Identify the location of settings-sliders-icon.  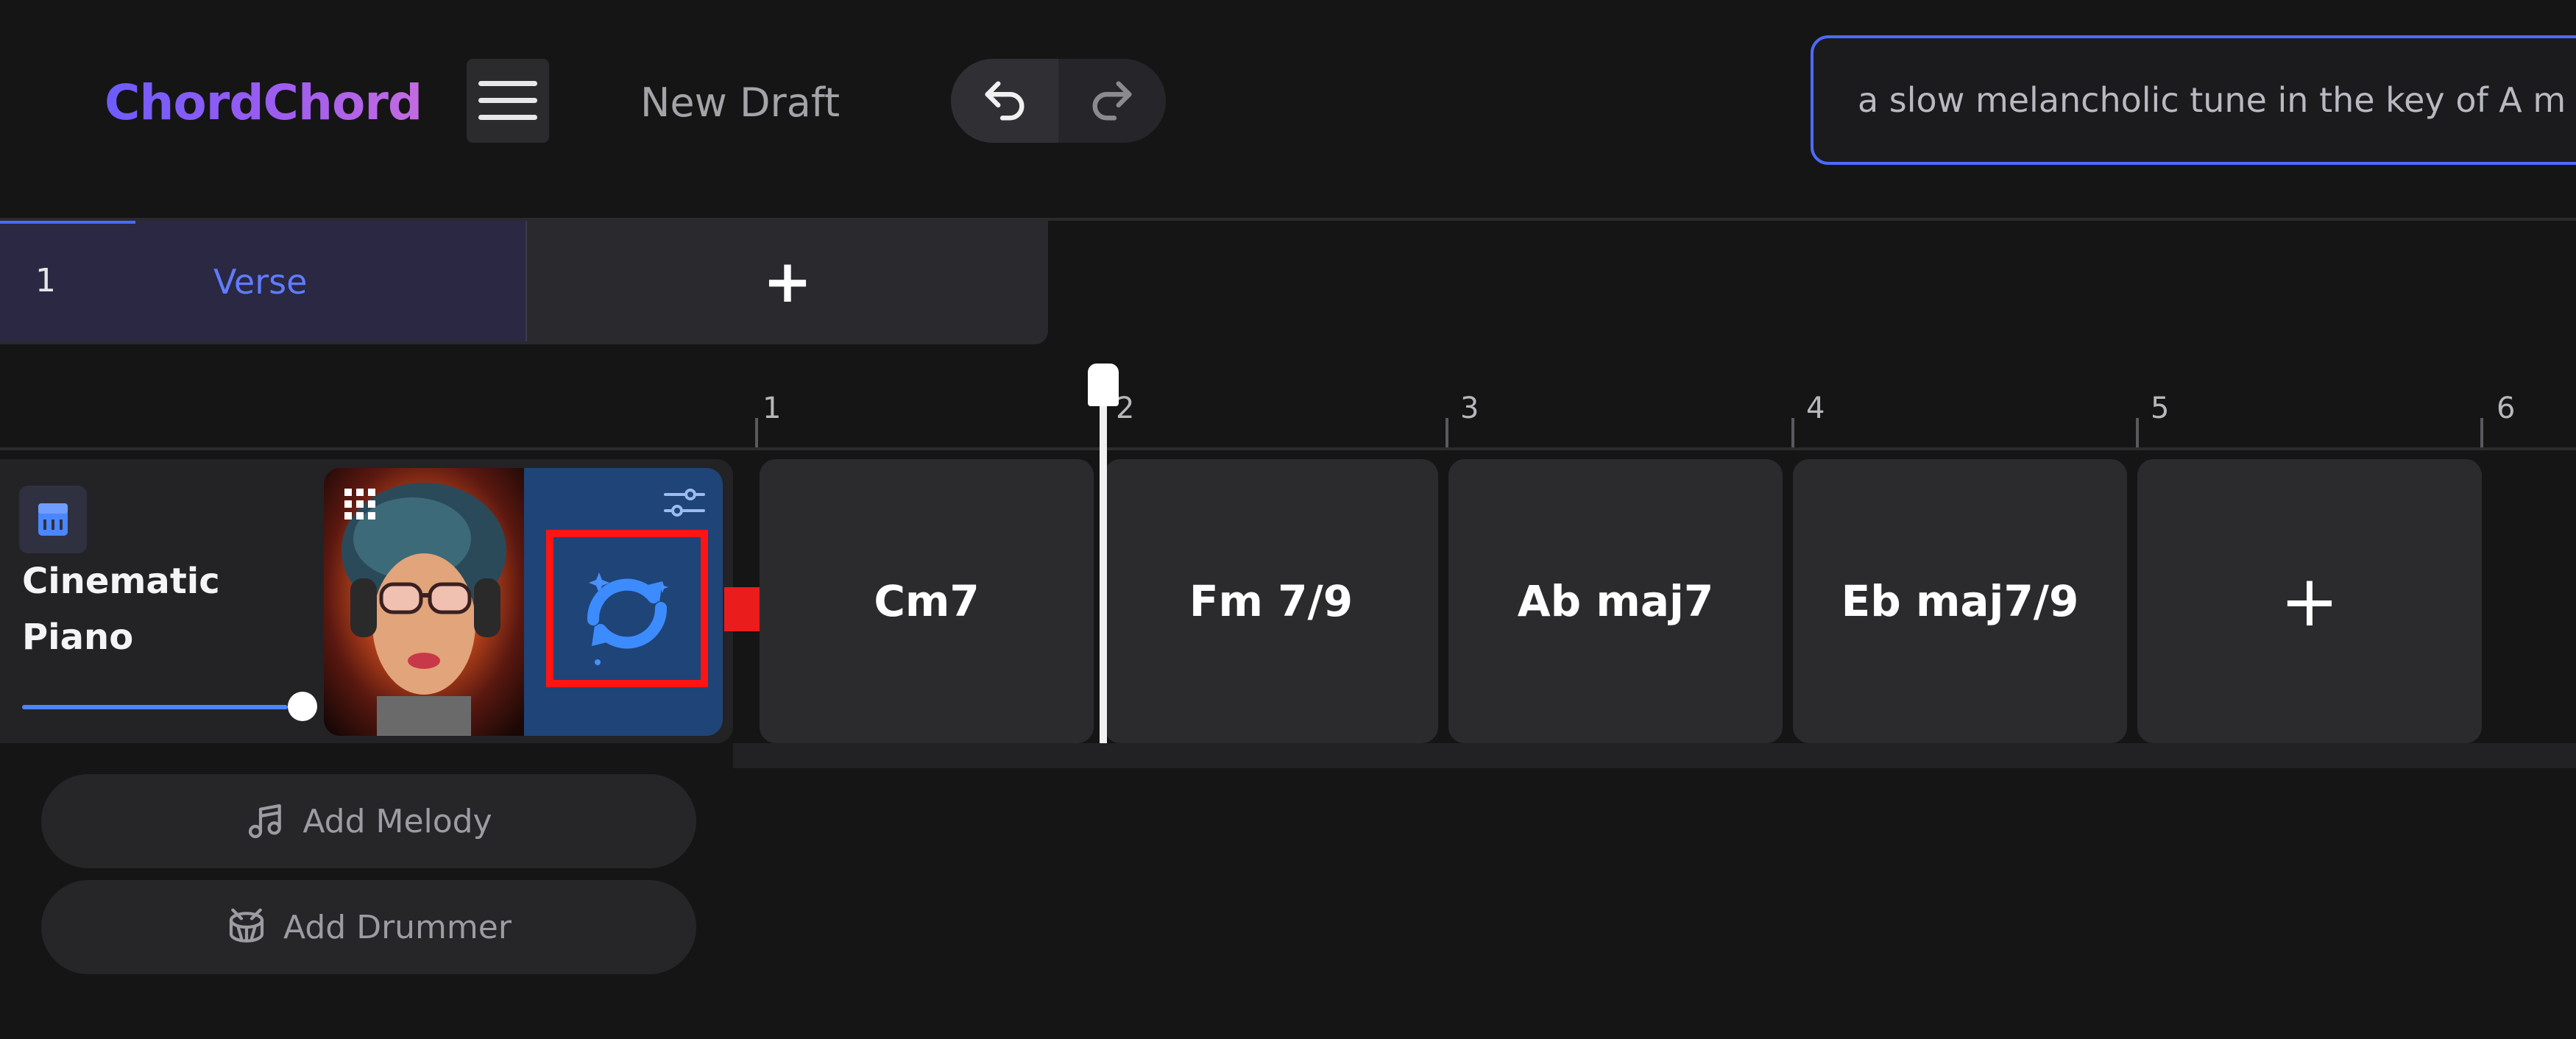
(684, 503).